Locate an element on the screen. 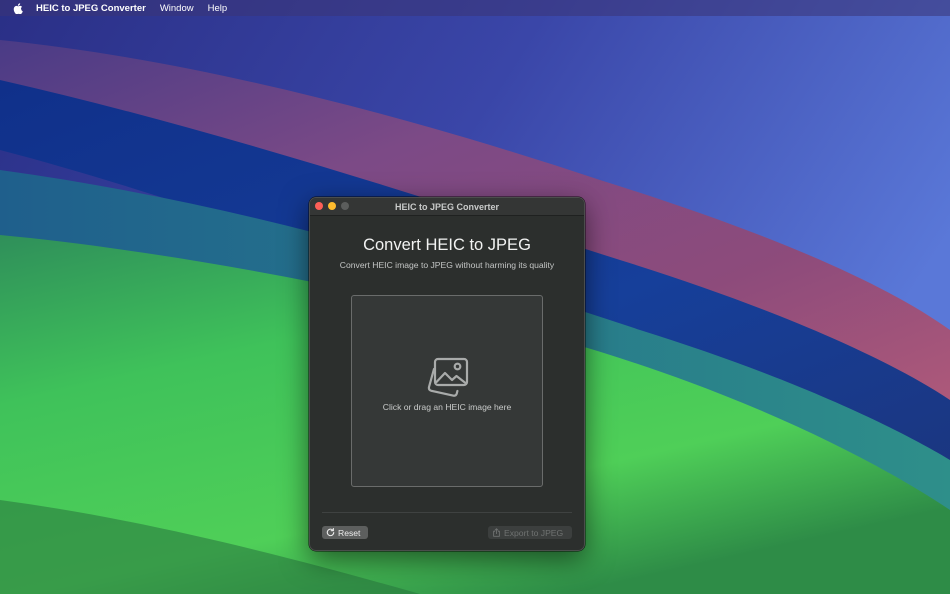  reset-button-label: Reset is located at coordinates (349, 532).